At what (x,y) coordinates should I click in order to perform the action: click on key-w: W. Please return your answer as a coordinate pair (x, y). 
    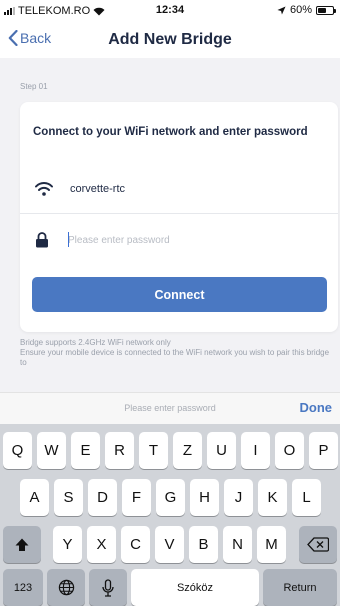
    Looking at the image, I should click on (51, 450).